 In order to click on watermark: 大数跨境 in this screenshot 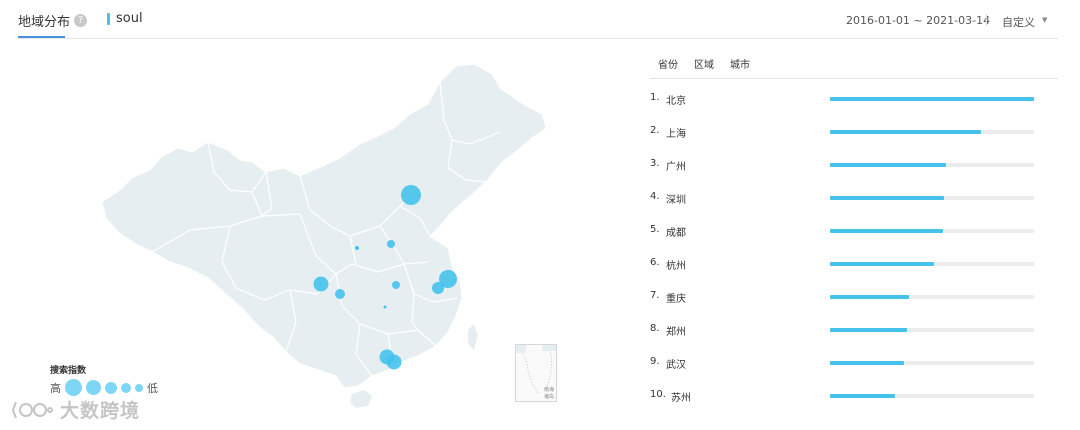, I will do `click(75, 409)`.